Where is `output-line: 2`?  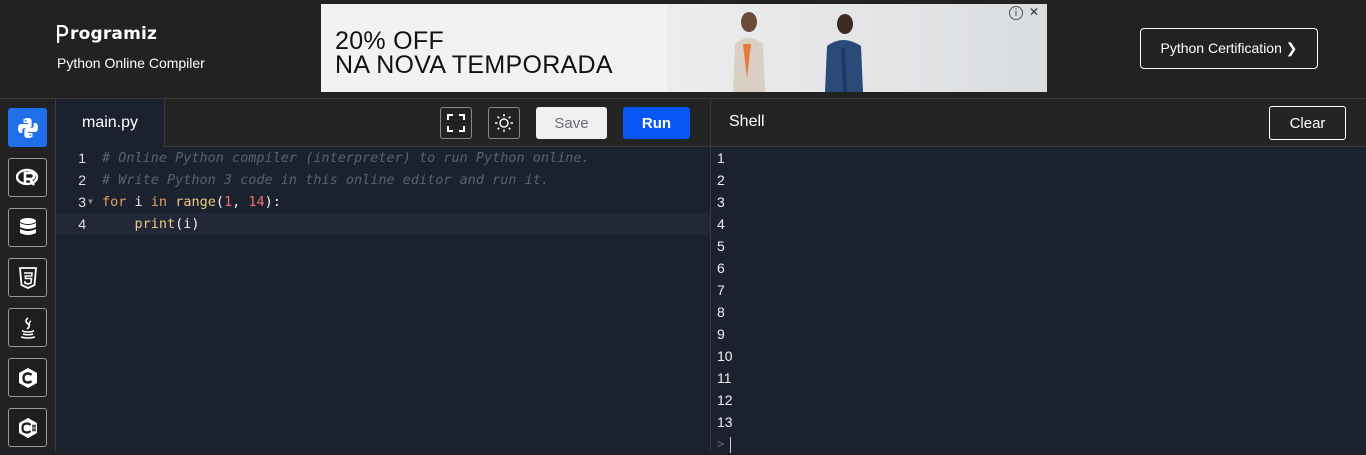
output-line: 2 is located at coordinates (721, 180).